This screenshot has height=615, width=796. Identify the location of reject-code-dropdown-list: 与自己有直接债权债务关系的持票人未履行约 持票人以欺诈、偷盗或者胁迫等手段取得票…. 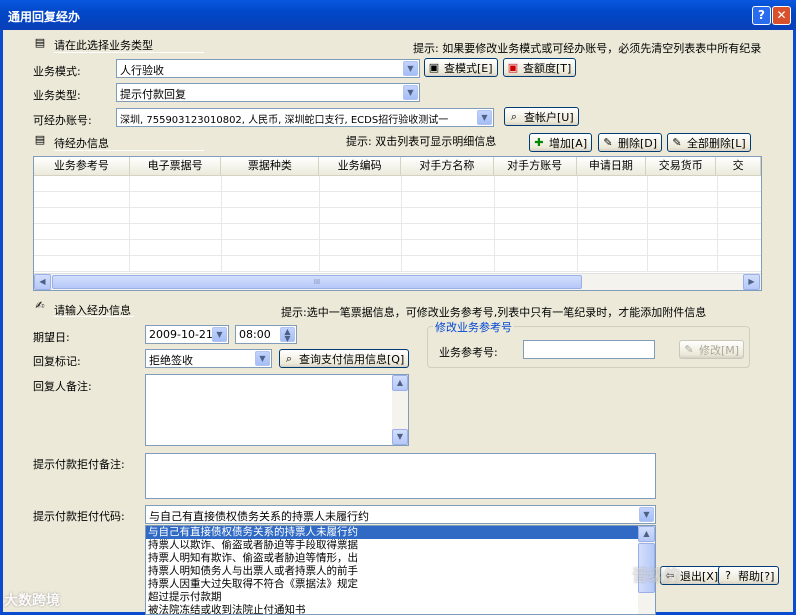
(400, 570).